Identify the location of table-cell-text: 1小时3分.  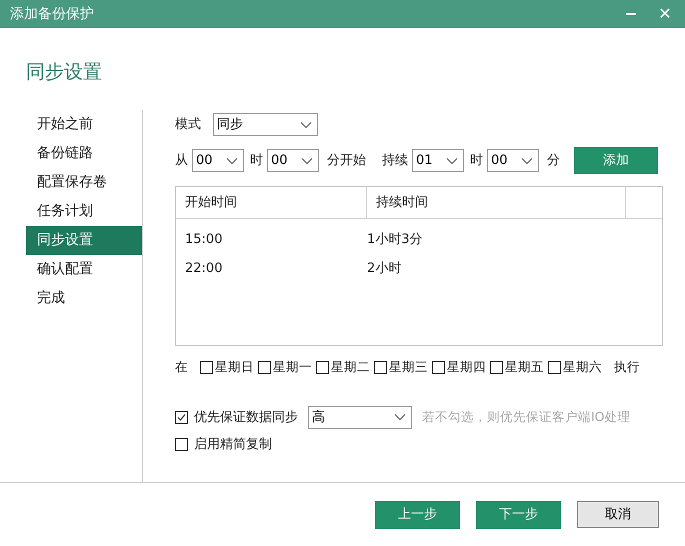
(395, 239).